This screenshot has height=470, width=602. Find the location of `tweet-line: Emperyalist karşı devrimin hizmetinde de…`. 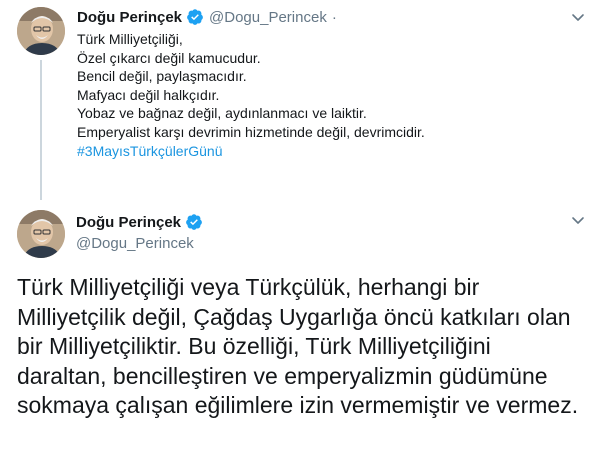

tweet-line: Emperyalist karşı devrimin hizmetinde de… is located at coordinates (251, 131).